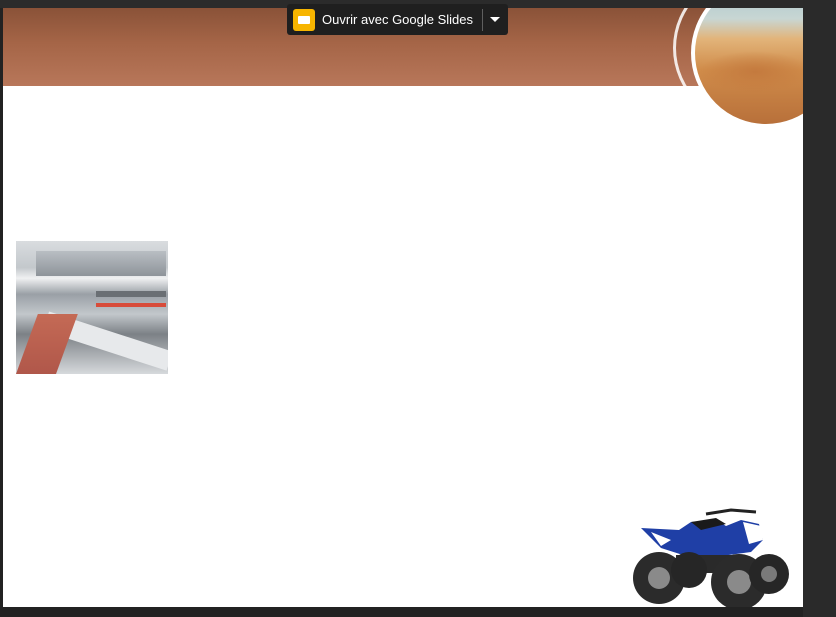  What do you see at coordinates (92, 307) in the screenshot?
I see `kitchen-image` at bounding box center [92, 307].